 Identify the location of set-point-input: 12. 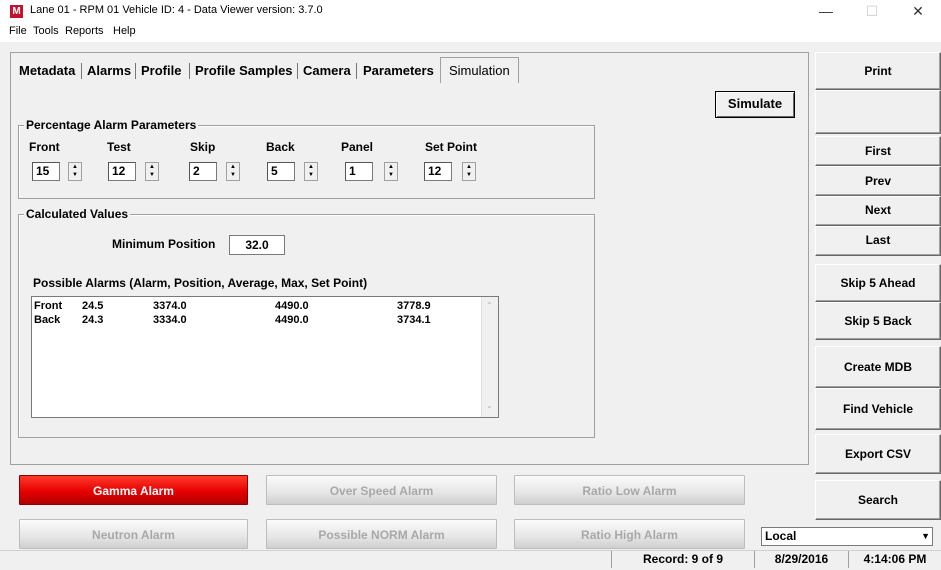
(438, 171).